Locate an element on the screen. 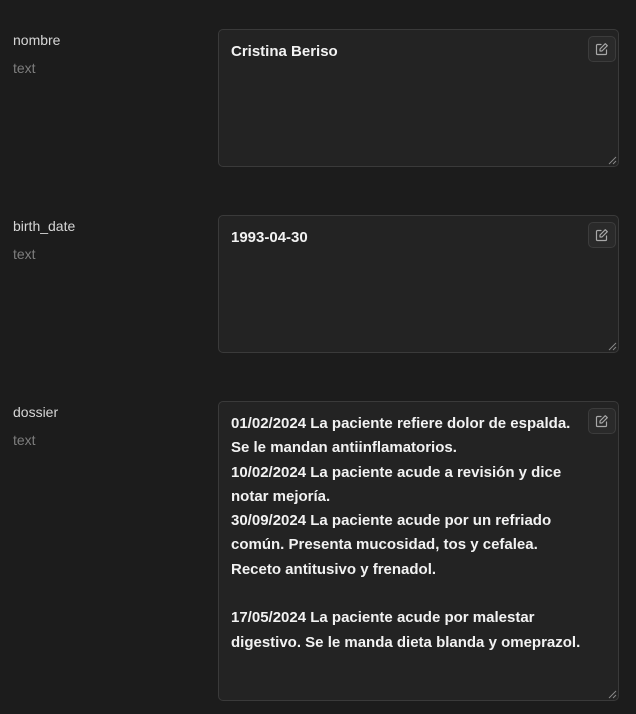 The height and width of the screenshot is (714, 636). value-textarea-birth-date: 1993-04-30 is located at coordinates (418, 284).